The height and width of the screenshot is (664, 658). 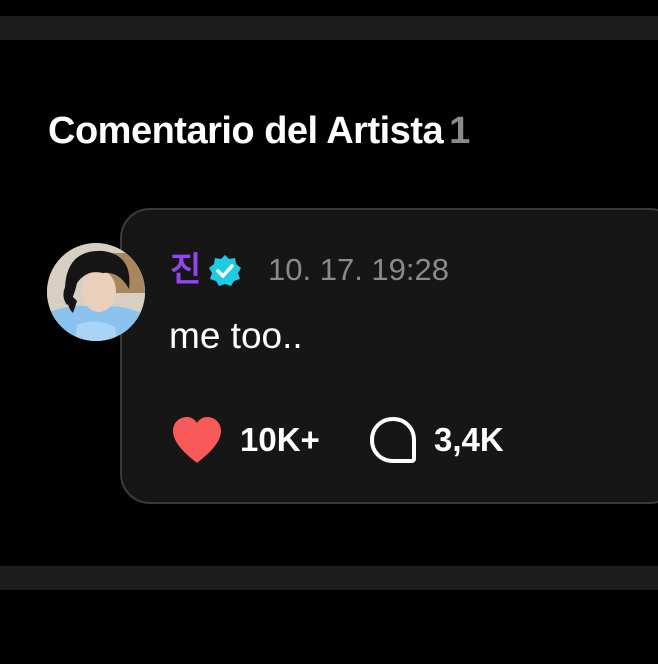 I want to click on avatar-image, so click(x=96, y=292).